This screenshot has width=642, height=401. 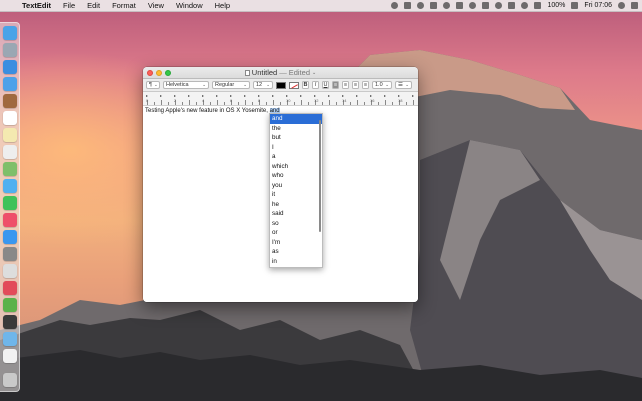 What do you see at coordinates (69, 5) in the screenshot?
I see `menu-file: File` at bounding box center [69, 5].